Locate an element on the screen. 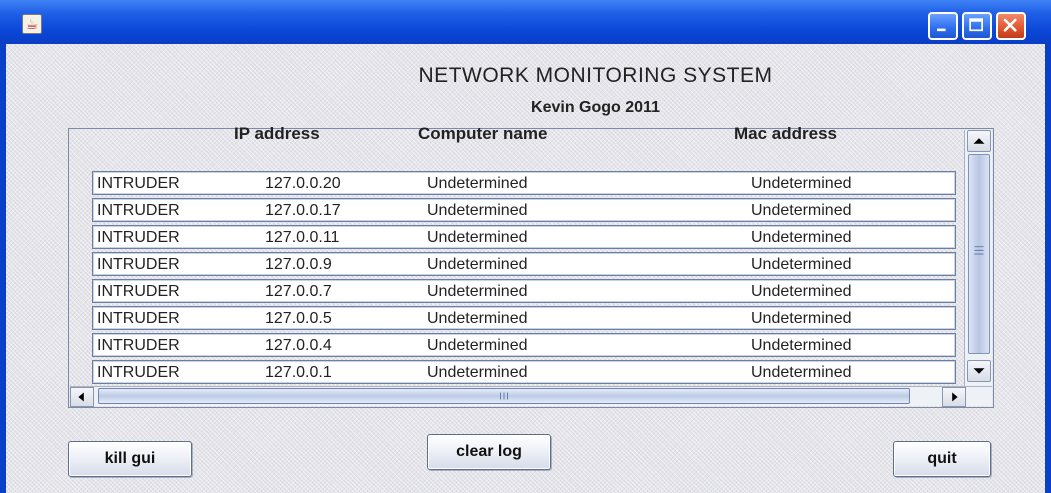 This screenshot has height=493, width=1051. quit-button: quit is located at coordinates (942, 459).